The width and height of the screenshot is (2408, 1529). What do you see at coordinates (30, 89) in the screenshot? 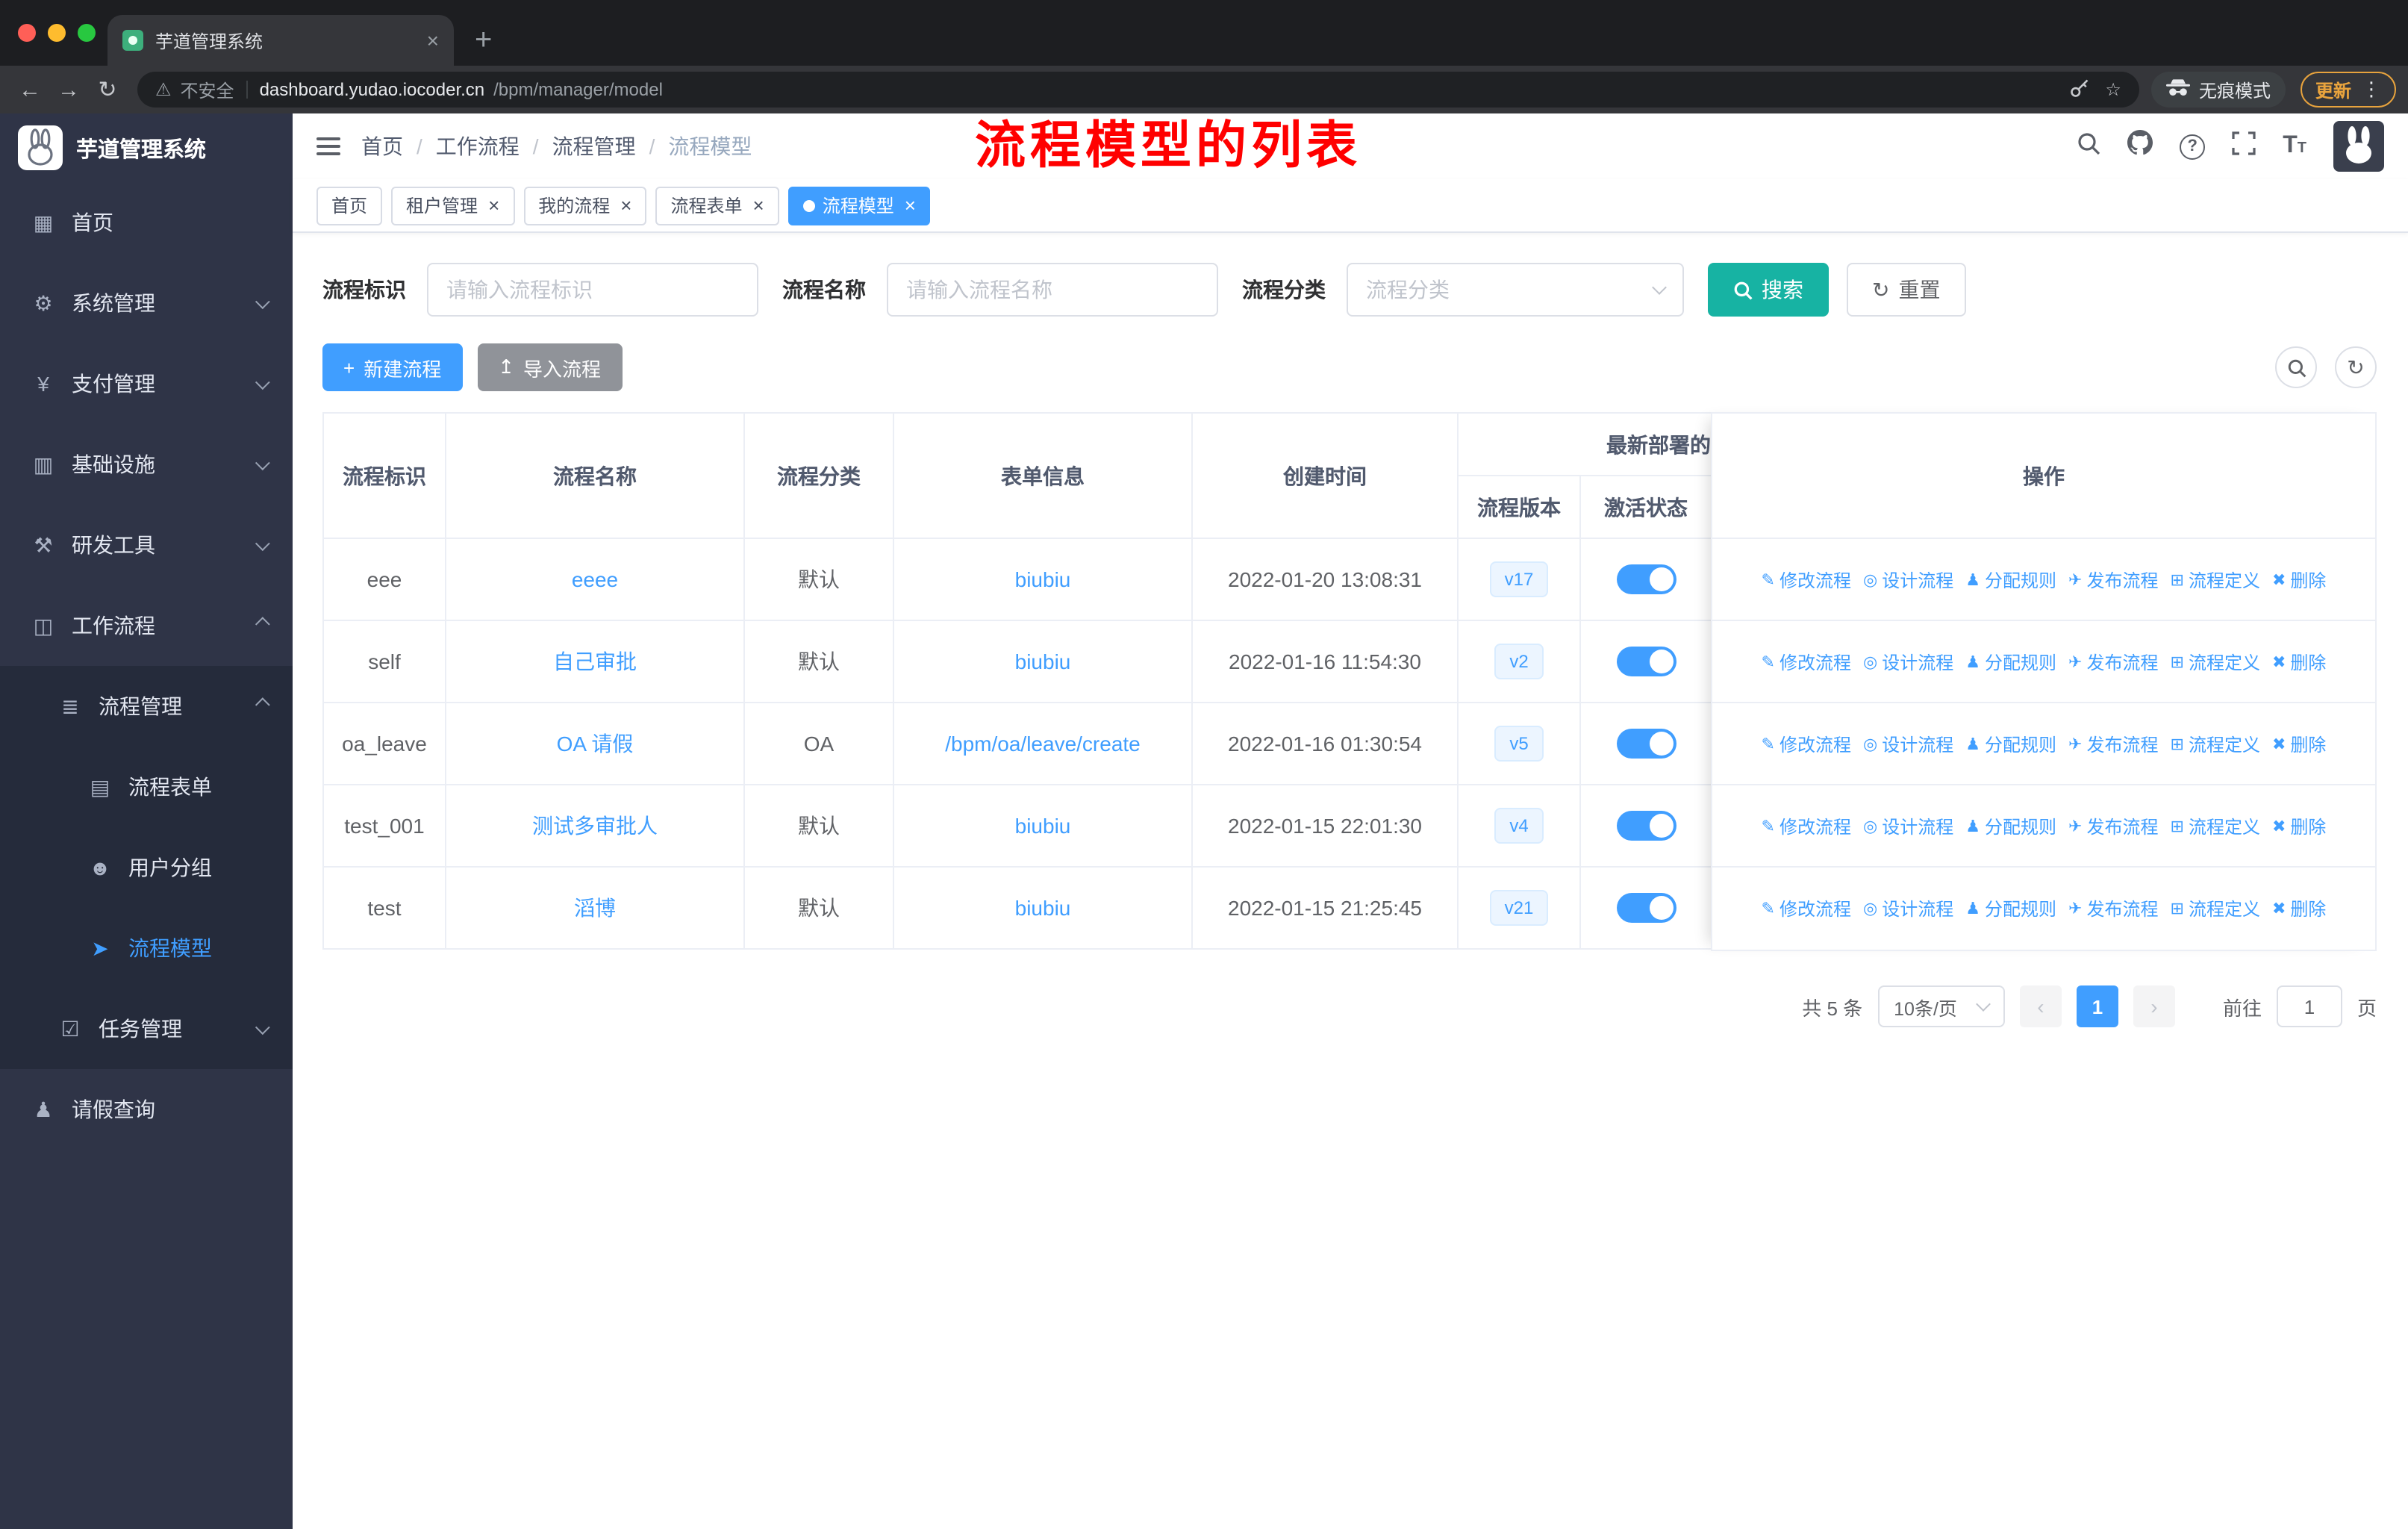
I see `back-icon: ←` at bounding box center [30, 89].